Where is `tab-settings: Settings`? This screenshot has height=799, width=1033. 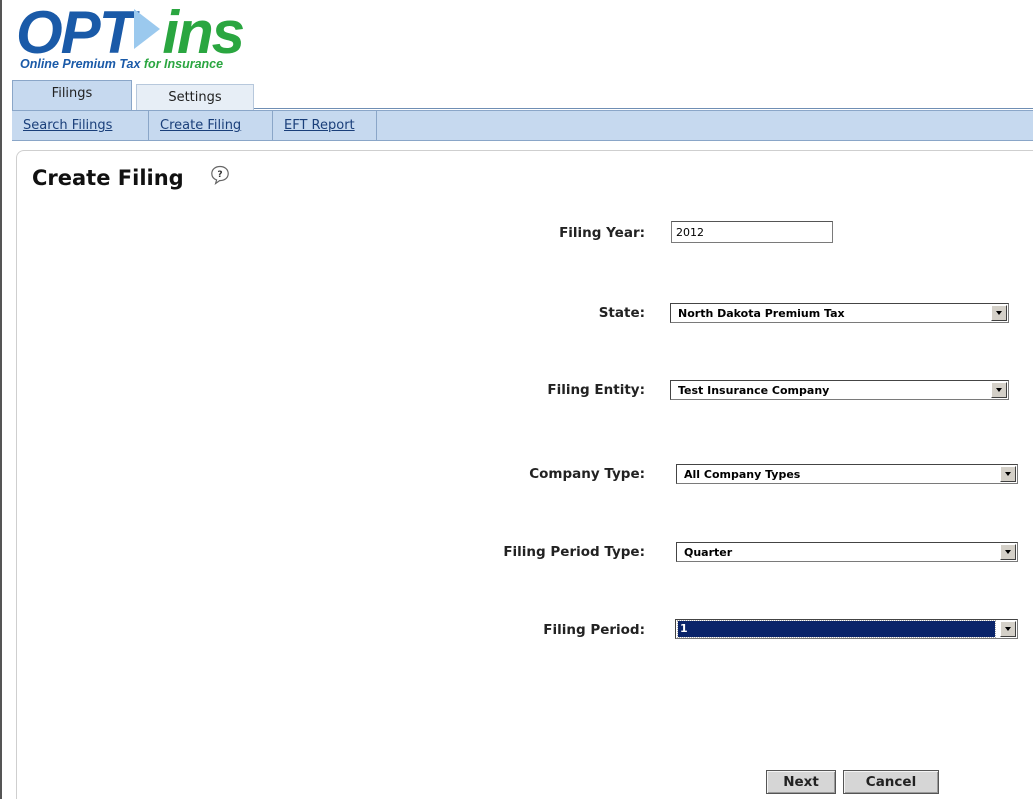 tab-settings: Settings is located at coordinates (195, 97).